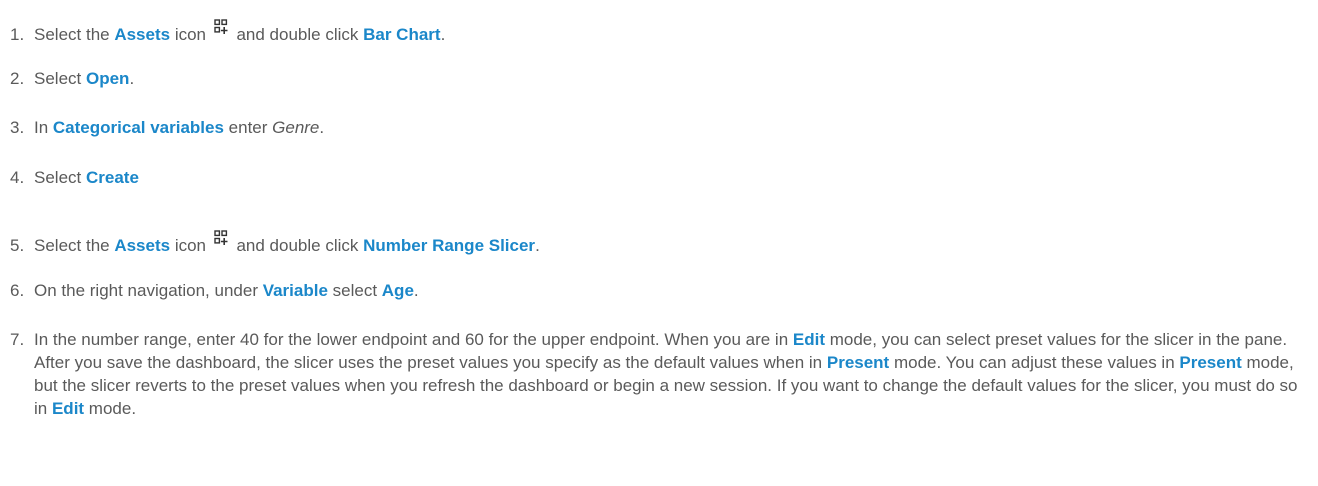 This screenshot has height=486, width=1318. Describe the element at coordinates (17, 339) in the screenshot. I see `step-number: 7.` at that location.